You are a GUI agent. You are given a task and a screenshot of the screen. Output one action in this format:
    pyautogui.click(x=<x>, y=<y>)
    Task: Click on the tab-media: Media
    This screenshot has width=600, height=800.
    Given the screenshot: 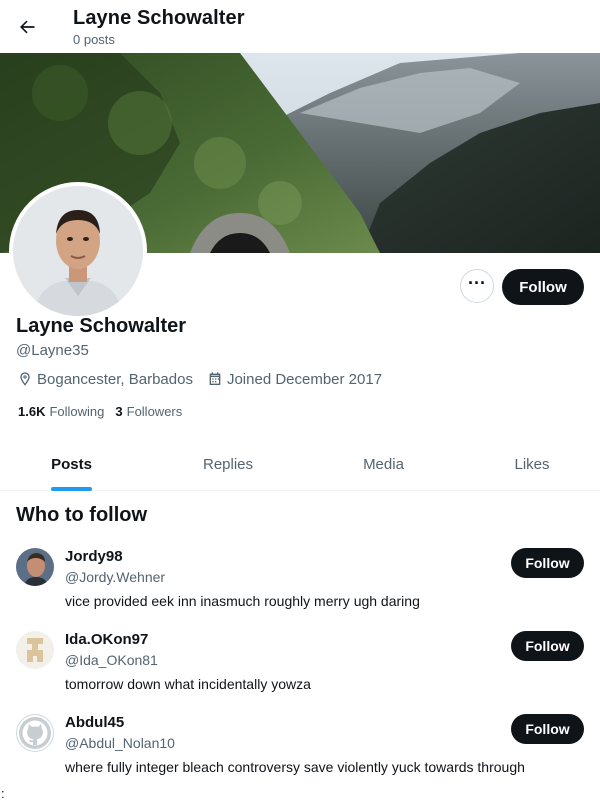 What is the action you would take?
    pyautogui.click(x=383, y=464)
    